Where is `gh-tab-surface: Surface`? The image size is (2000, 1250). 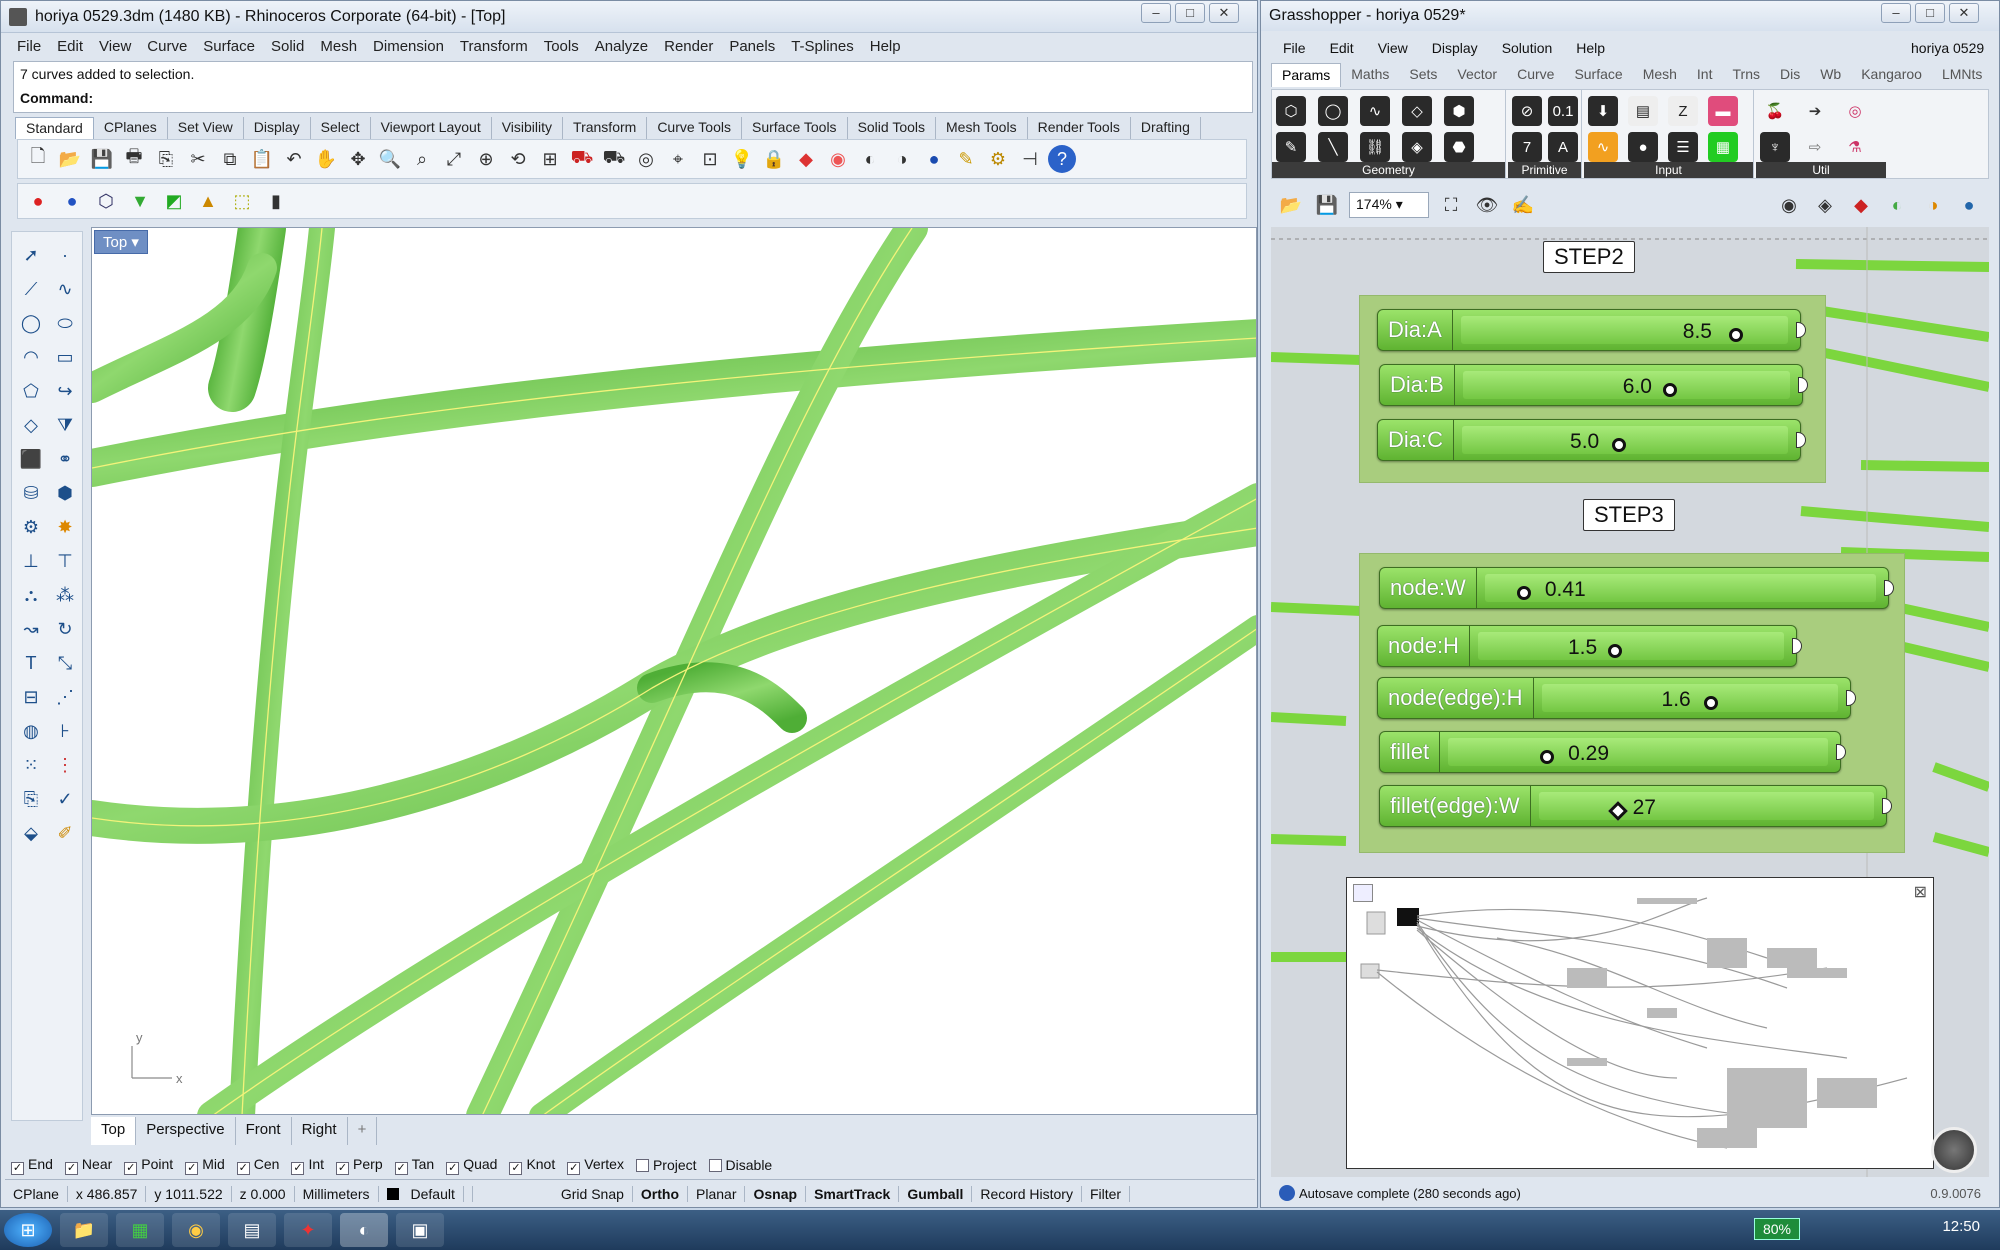 gh-tab-surface: Surface is located at coordinates (1598, 75).